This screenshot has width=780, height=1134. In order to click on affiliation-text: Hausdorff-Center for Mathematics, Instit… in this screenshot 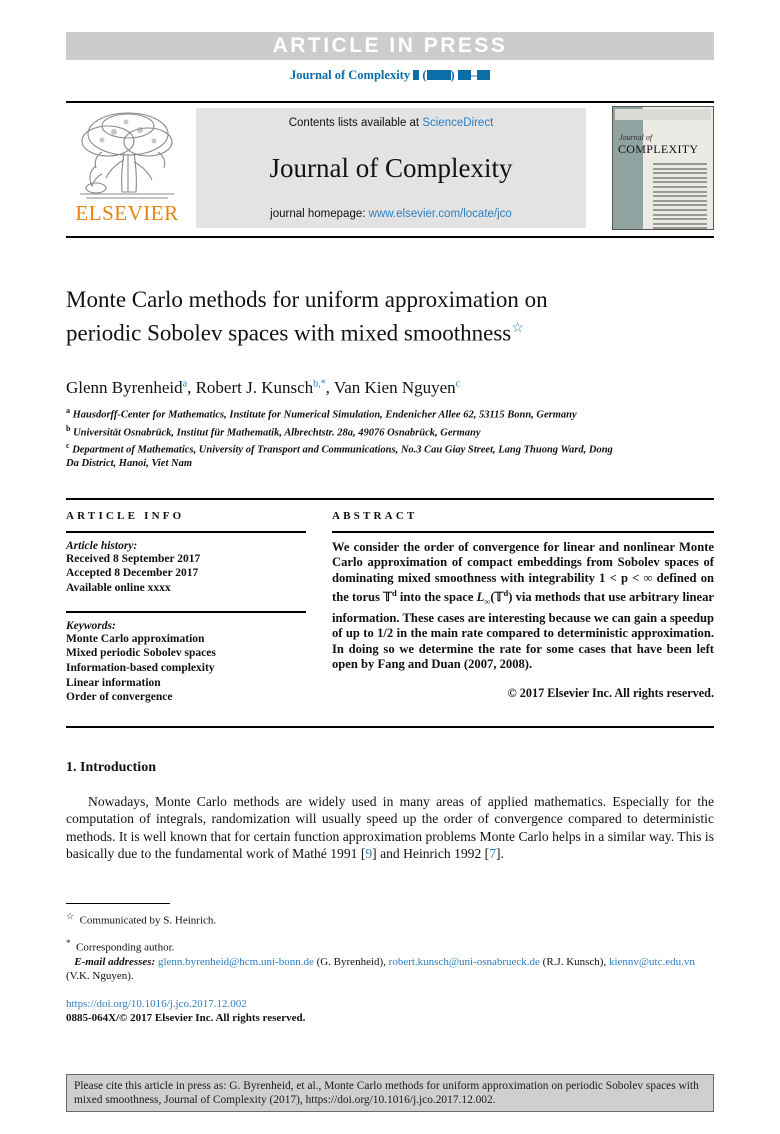, I will do `click(324, 415)`.